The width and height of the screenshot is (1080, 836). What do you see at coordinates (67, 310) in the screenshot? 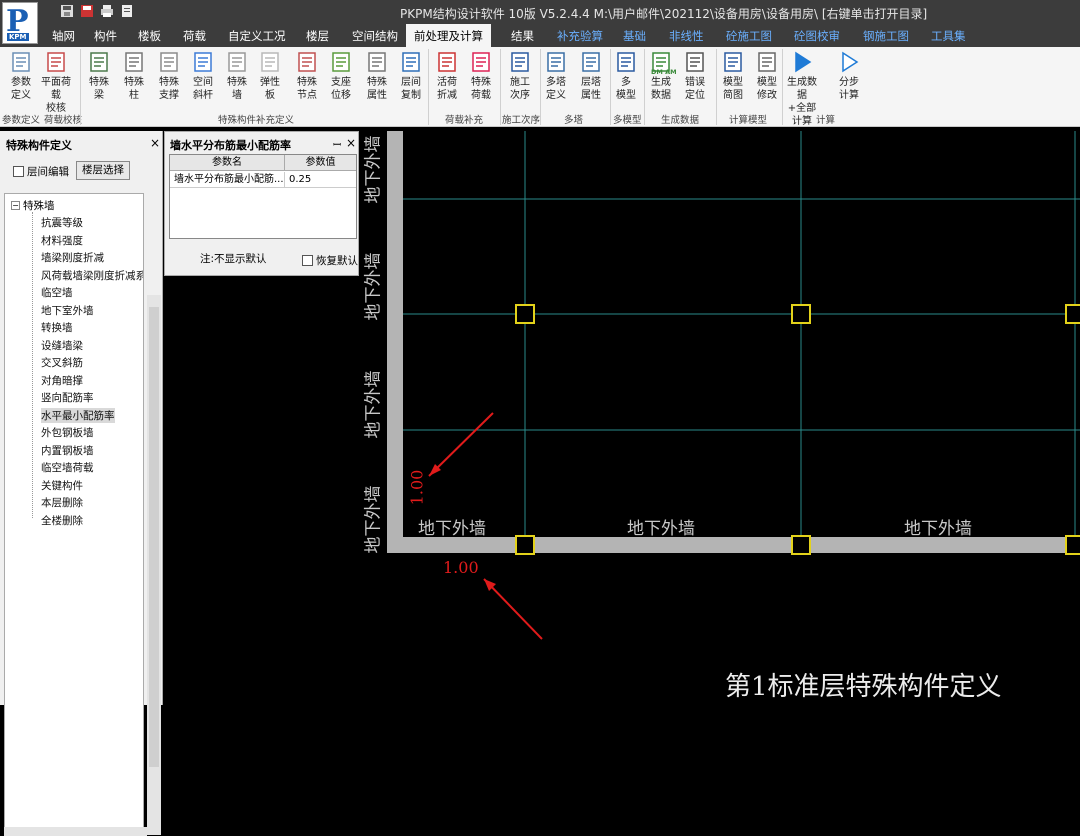
I see `tree-item: 地下室外墙` at bounding box center [67, 310].